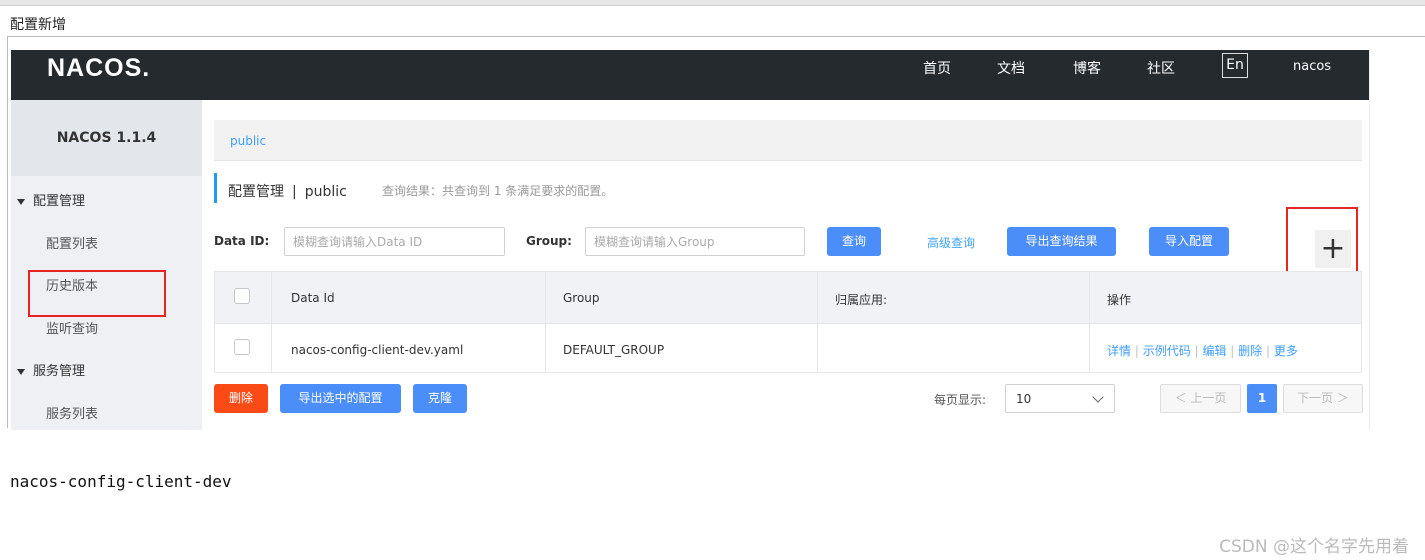 This screenshot has height=560, width=1425. Describe the element at coordinates (1250, 351) in the screenshot. I see `op-delete-link: 删除` at that location.